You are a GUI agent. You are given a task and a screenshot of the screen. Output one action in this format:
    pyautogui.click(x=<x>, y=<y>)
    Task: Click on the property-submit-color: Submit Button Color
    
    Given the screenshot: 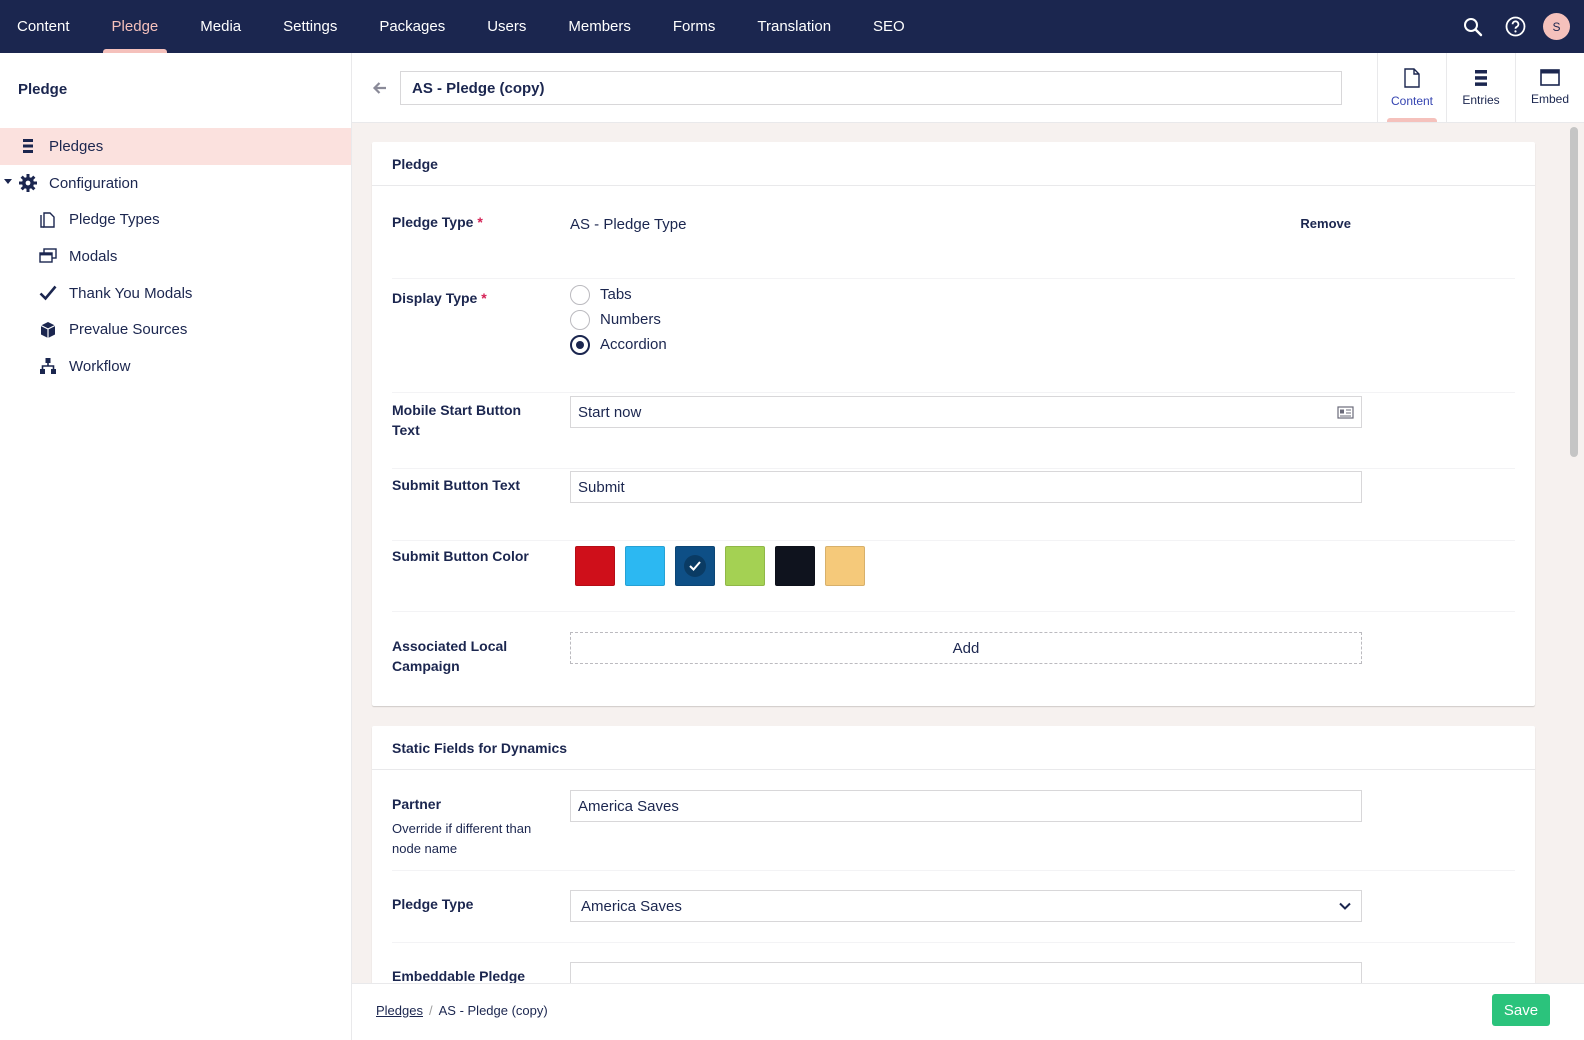 What is the action you would take?
    pyautogui.click(x=953, y=576)
    